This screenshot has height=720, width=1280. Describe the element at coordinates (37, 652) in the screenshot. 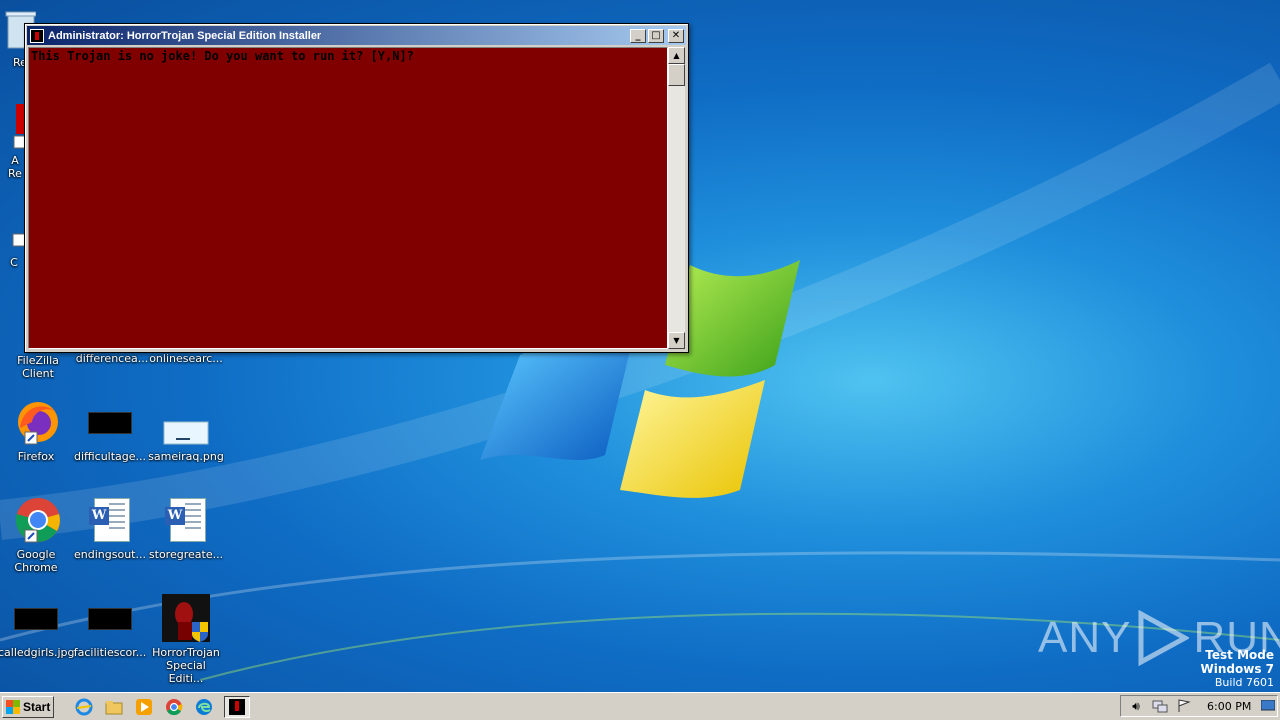

I see `icon-label: calledgirls.jpg` at that location.